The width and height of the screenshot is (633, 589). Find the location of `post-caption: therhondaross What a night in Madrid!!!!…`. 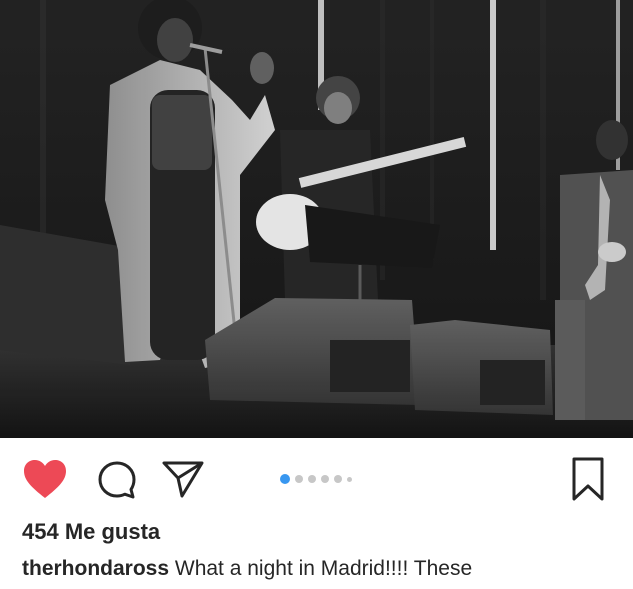

post-caption: therhondaross What a night in Madrid!!!!… is located at coordinates (247, 569).